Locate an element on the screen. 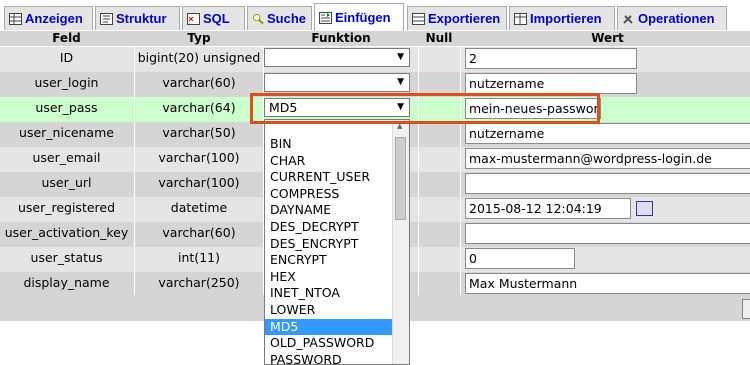 The height and width of the screenshot is (365, 750). field-name: user_url is located at coordinates (66, 182).